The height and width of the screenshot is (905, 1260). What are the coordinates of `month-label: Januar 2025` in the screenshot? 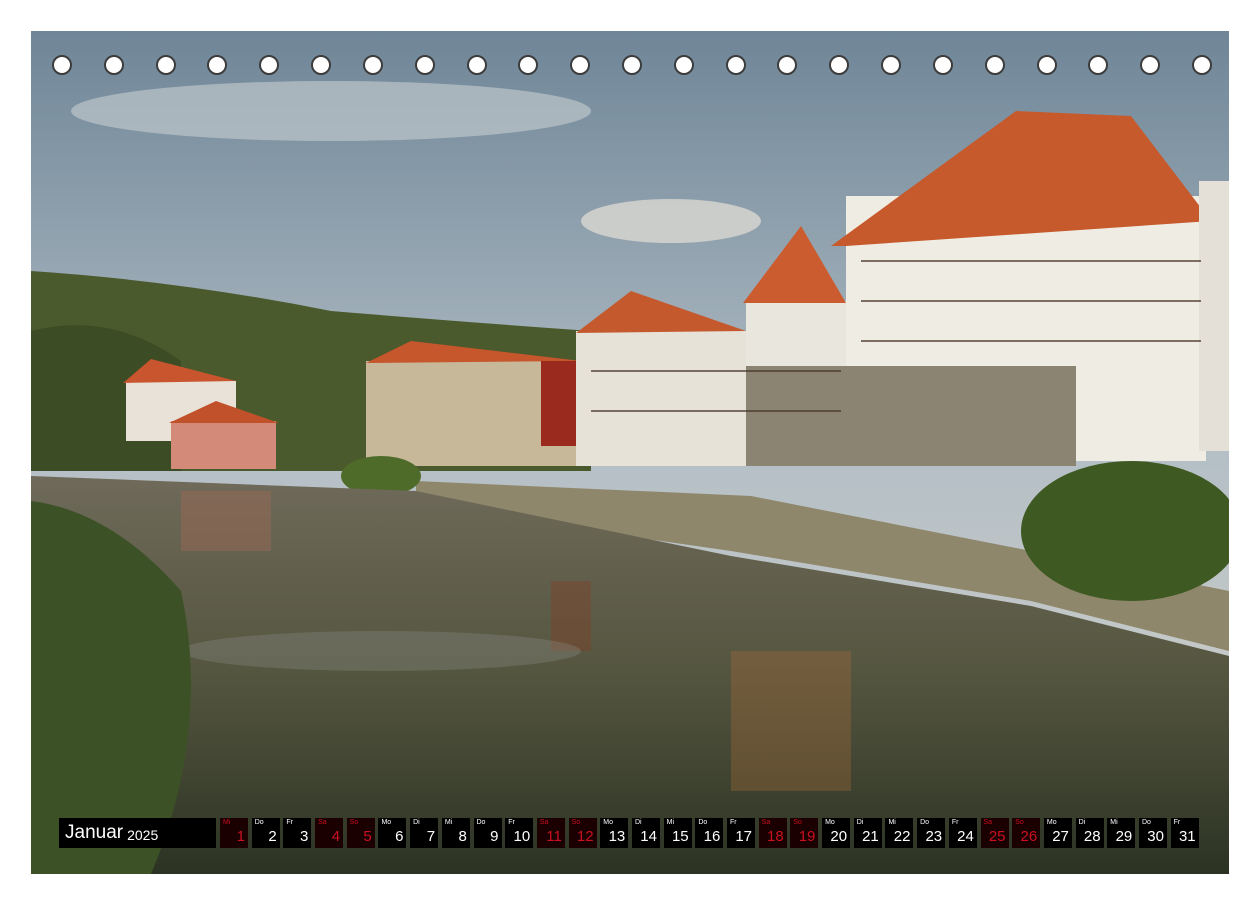 It's located at (137, 833).